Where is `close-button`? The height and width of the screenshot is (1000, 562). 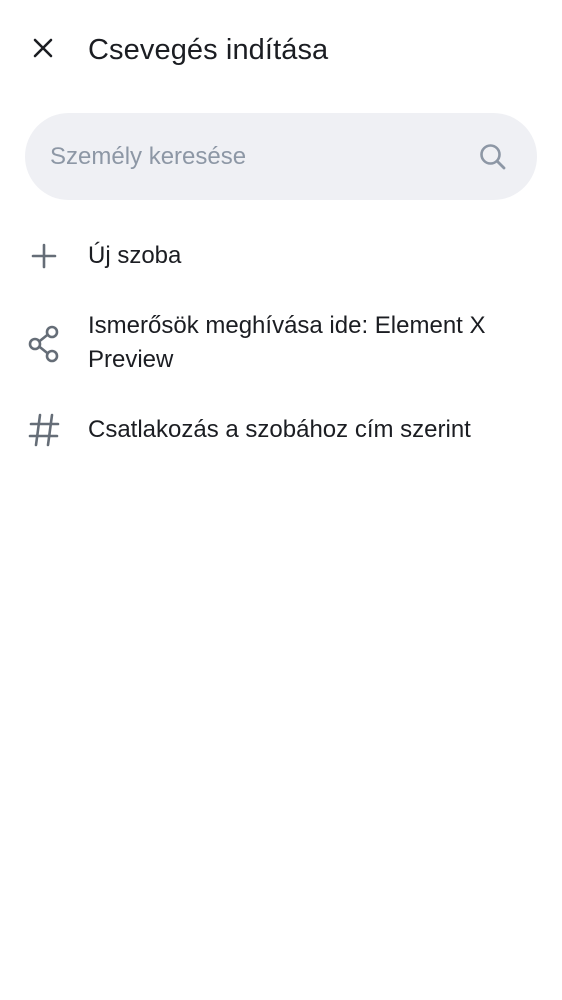
close-button is located at coordinates (43, 50).